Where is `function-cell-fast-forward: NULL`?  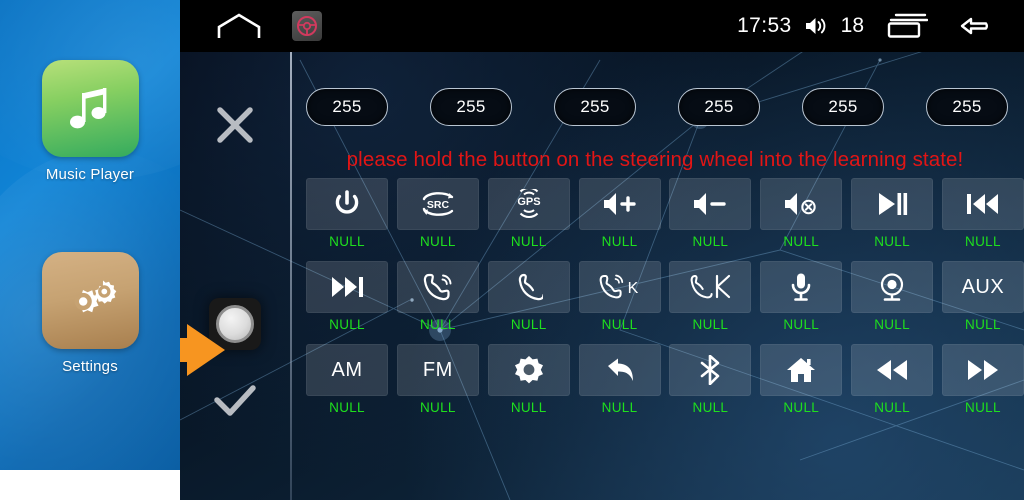 function-cell-fast-forward: NULL is located at coordinates (982, 379).